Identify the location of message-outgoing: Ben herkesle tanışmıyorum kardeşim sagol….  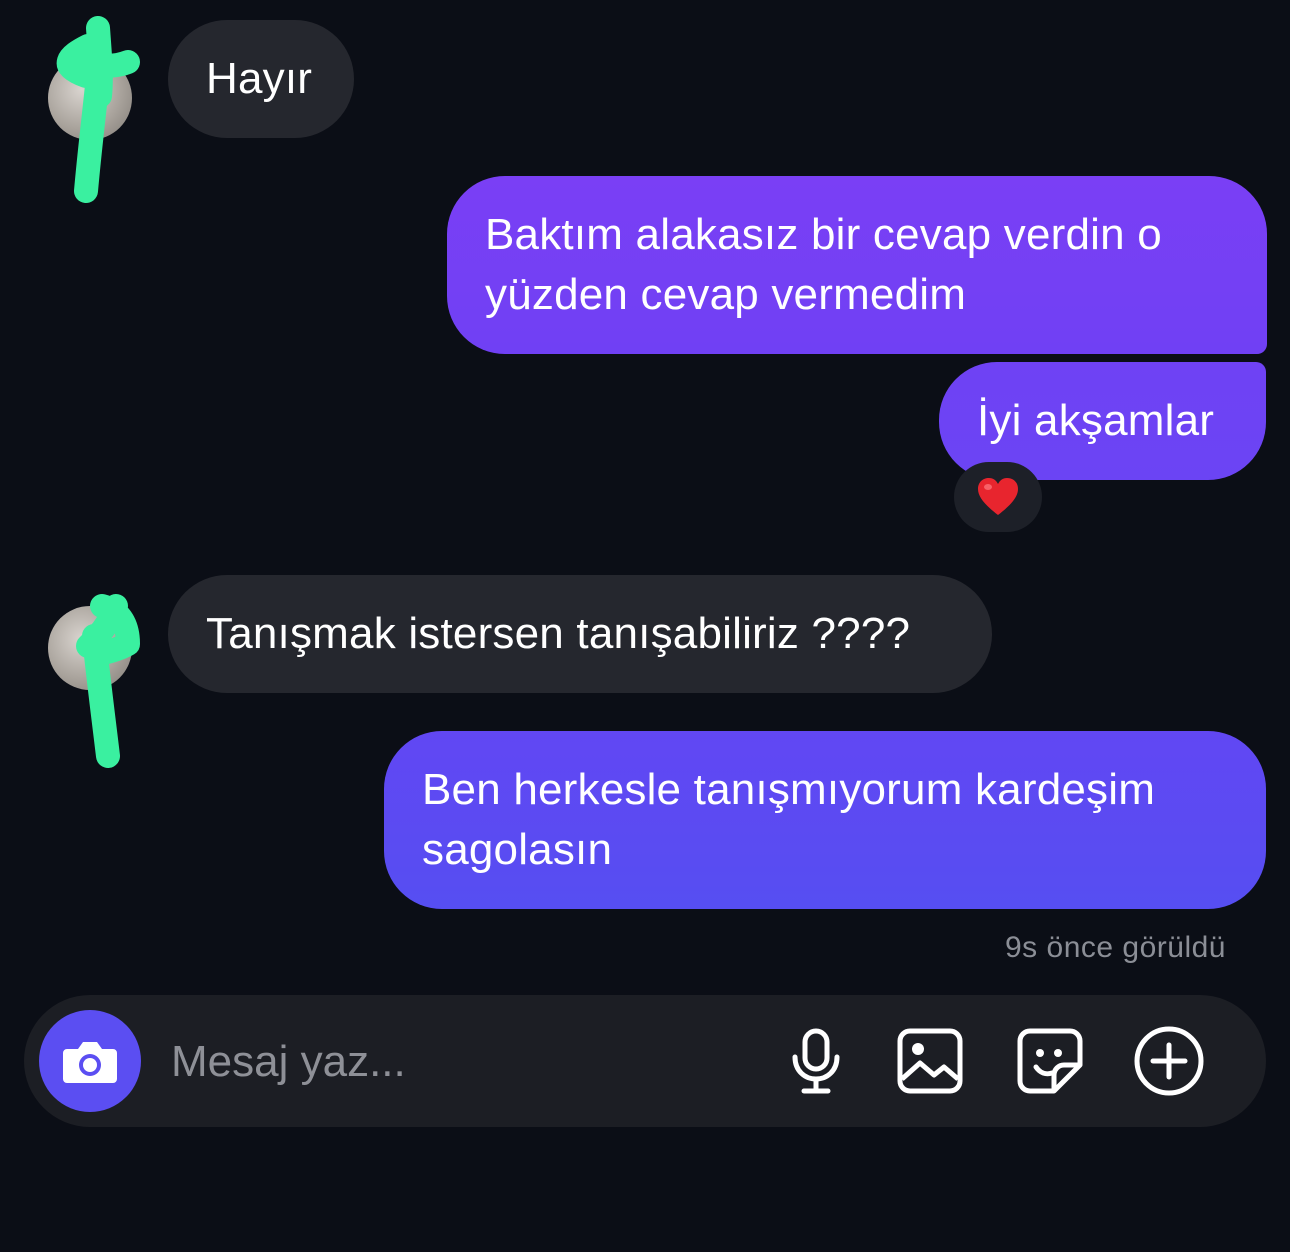
(825, 820).